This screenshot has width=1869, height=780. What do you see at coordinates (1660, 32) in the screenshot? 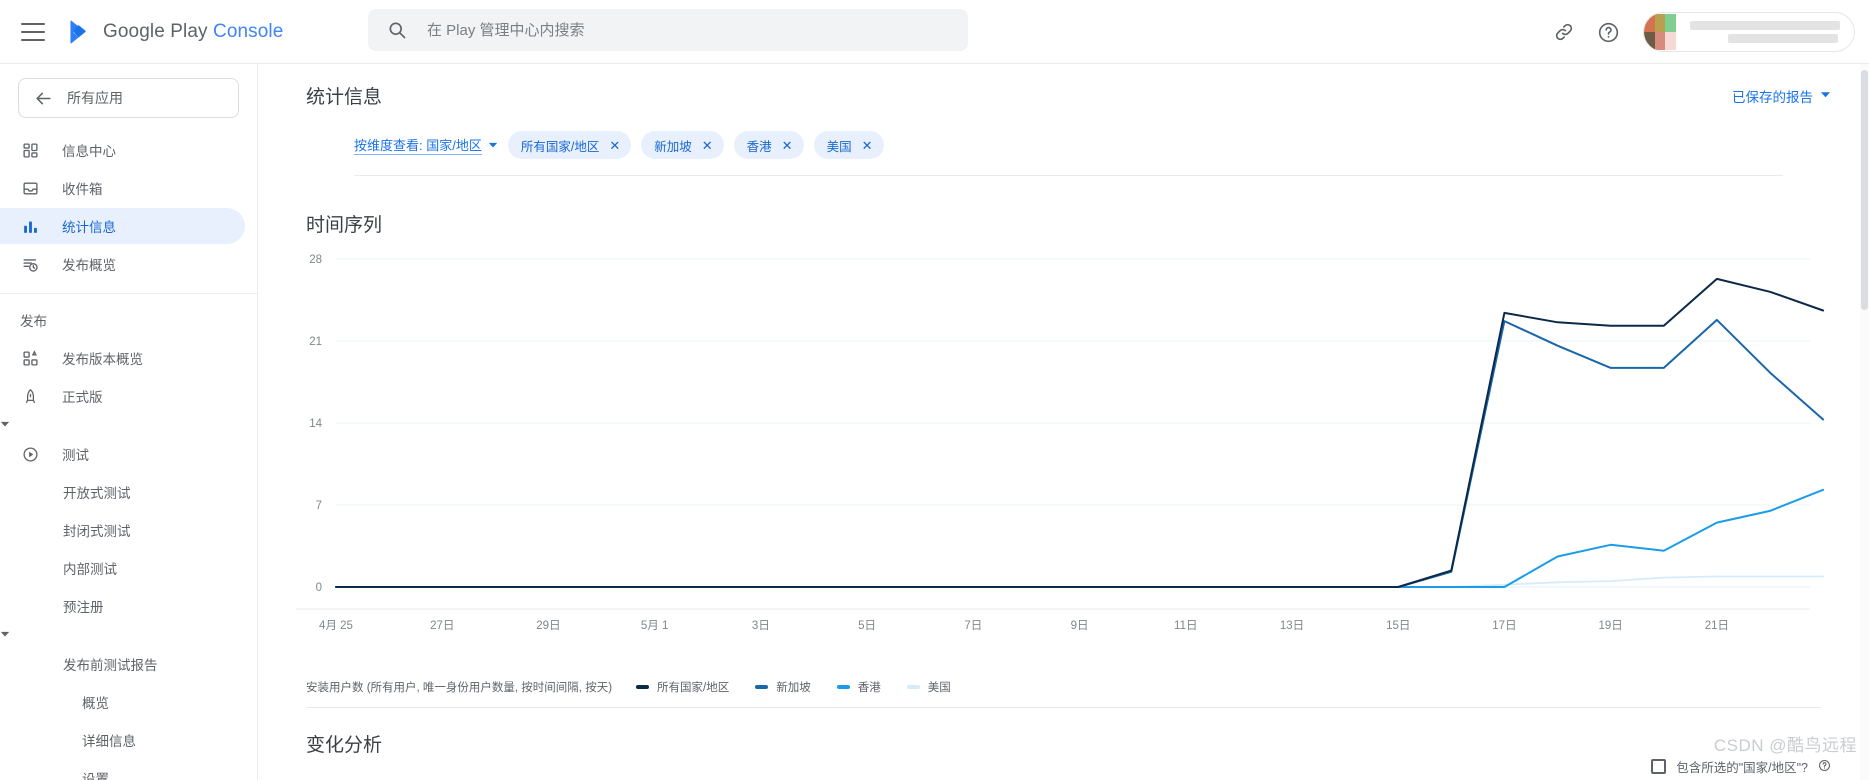
I see `avatar` at bounding box center [1660, 32].